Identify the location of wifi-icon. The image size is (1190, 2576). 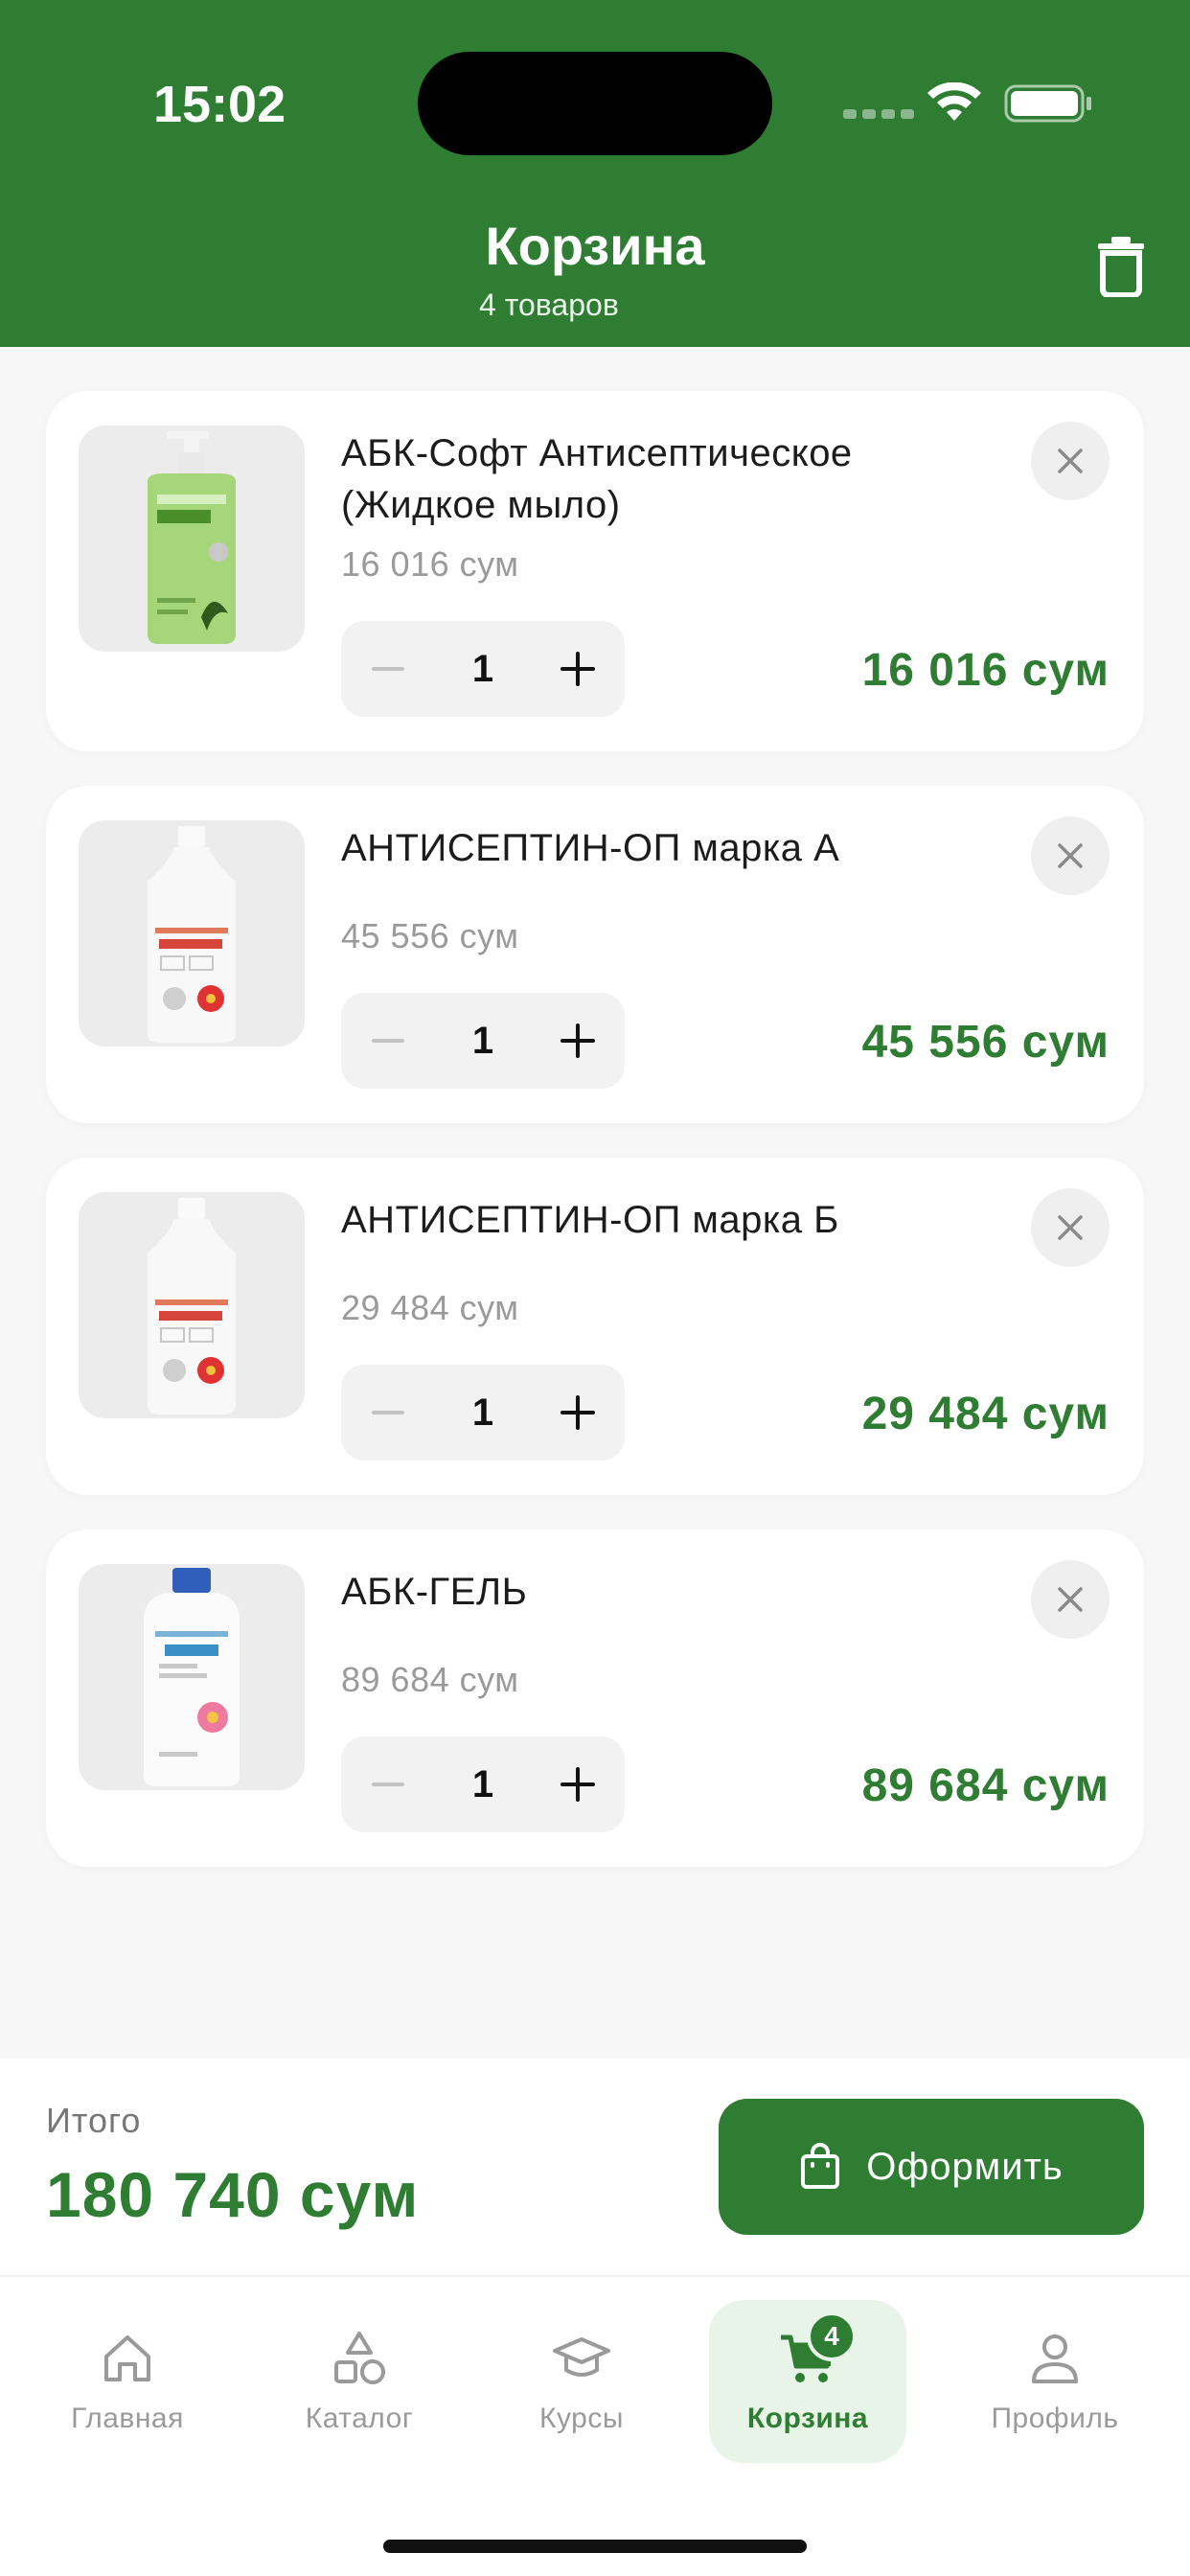
(954, 101).